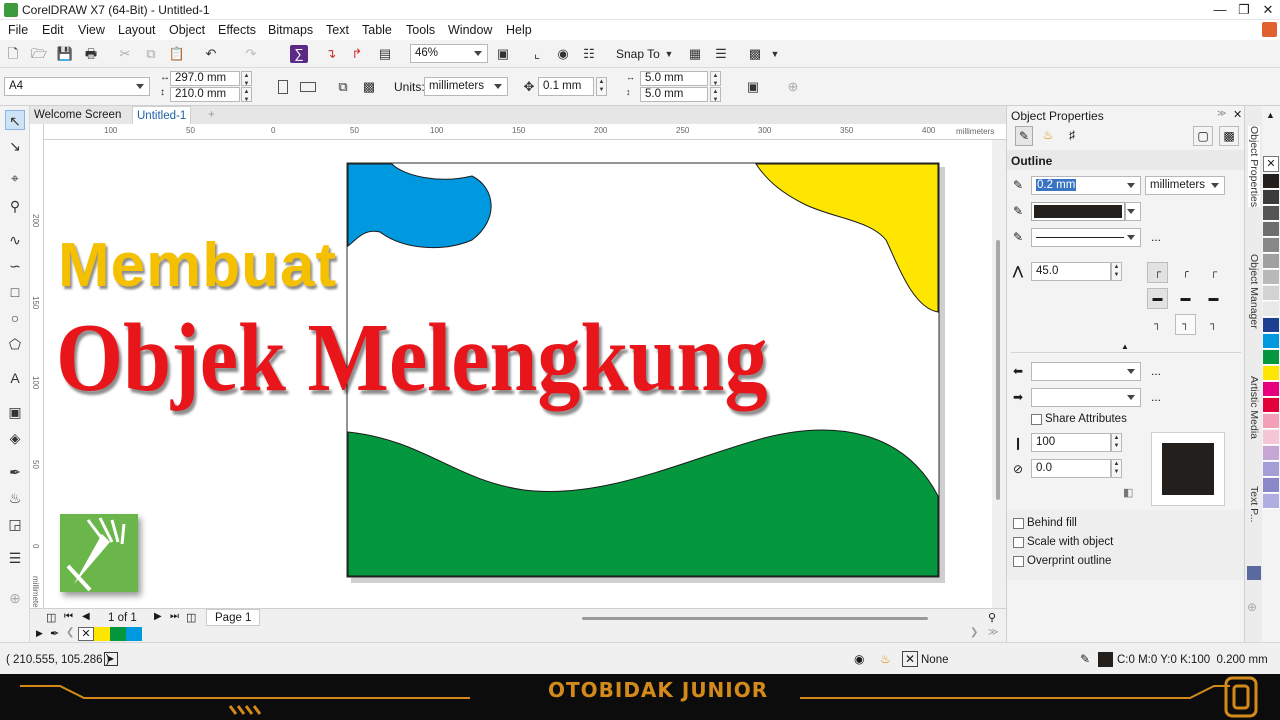  Describe the element at coordinates (721, 54) in the screenshot. I see `align-guides-icon: ☰` at that location.